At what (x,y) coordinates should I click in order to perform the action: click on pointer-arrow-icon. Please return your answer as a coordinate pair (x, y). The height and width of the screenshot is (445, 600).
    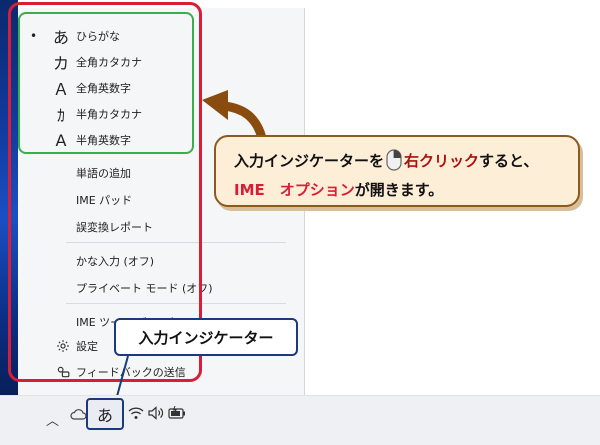
    Looking at the image, I should click on (234, 116).